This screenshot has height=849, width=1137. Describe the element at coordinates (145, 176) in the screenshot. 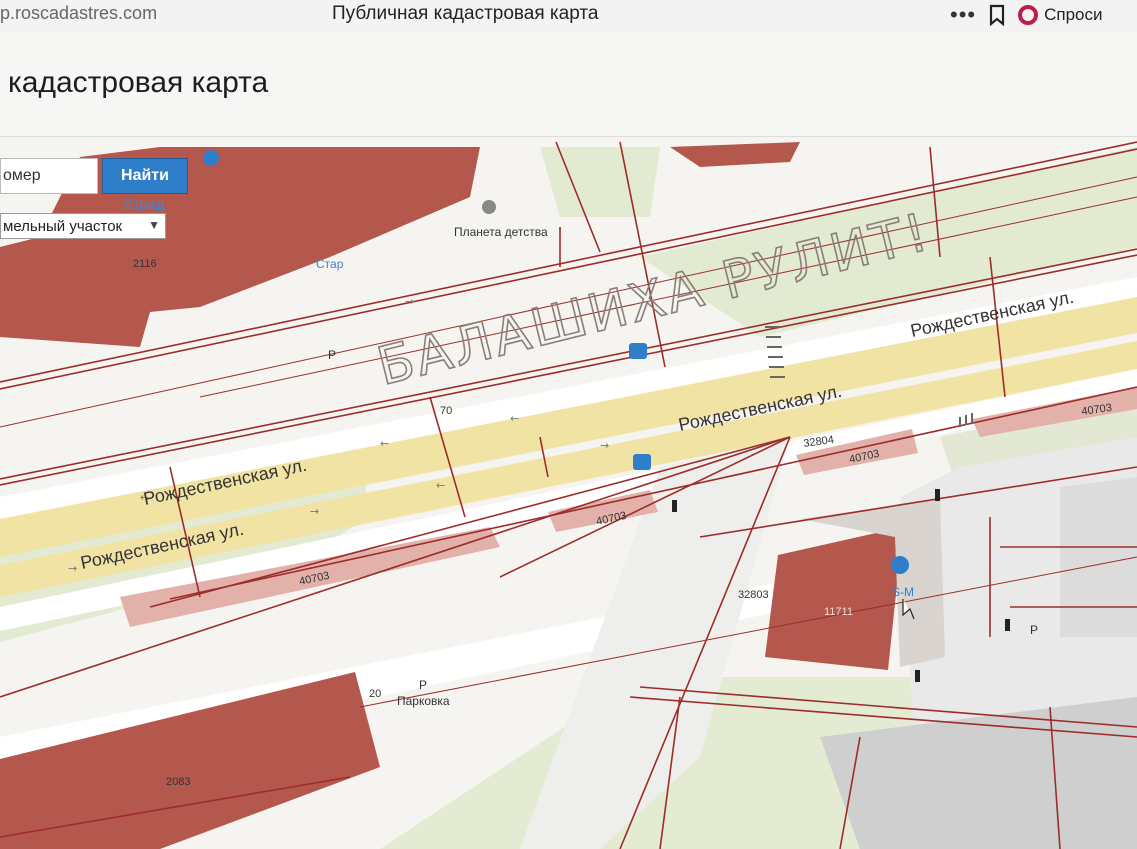

I see `find-button: Найти` at that location.